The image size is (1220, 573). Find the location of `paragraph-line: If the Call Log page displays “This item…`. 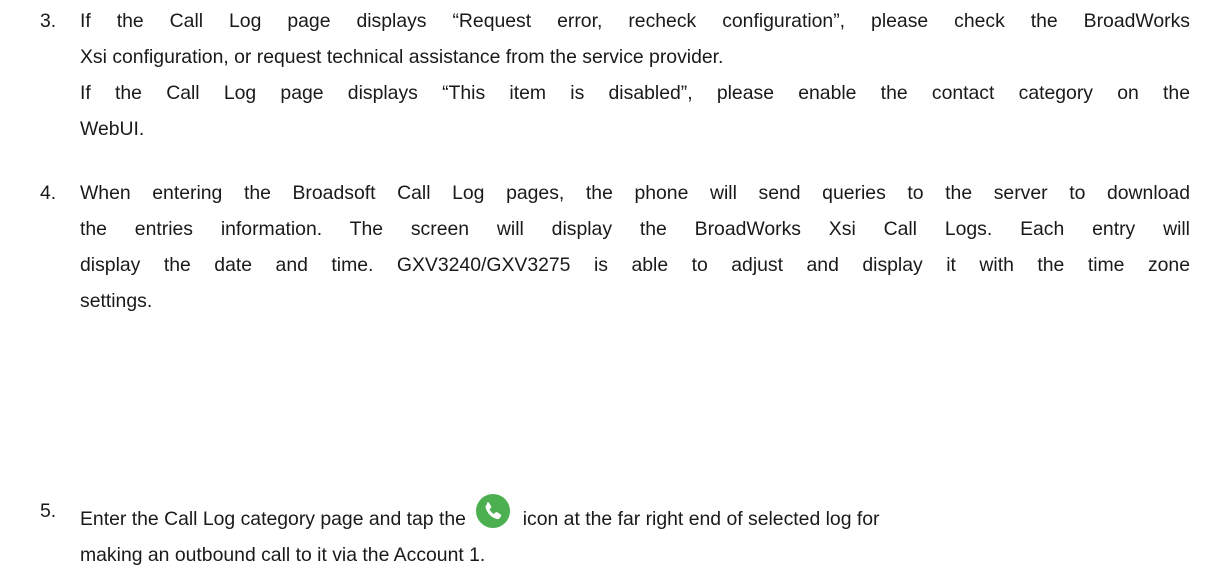

paragraph-line: If the Call Log page displays “This item… is located at coordinates (635, 93).